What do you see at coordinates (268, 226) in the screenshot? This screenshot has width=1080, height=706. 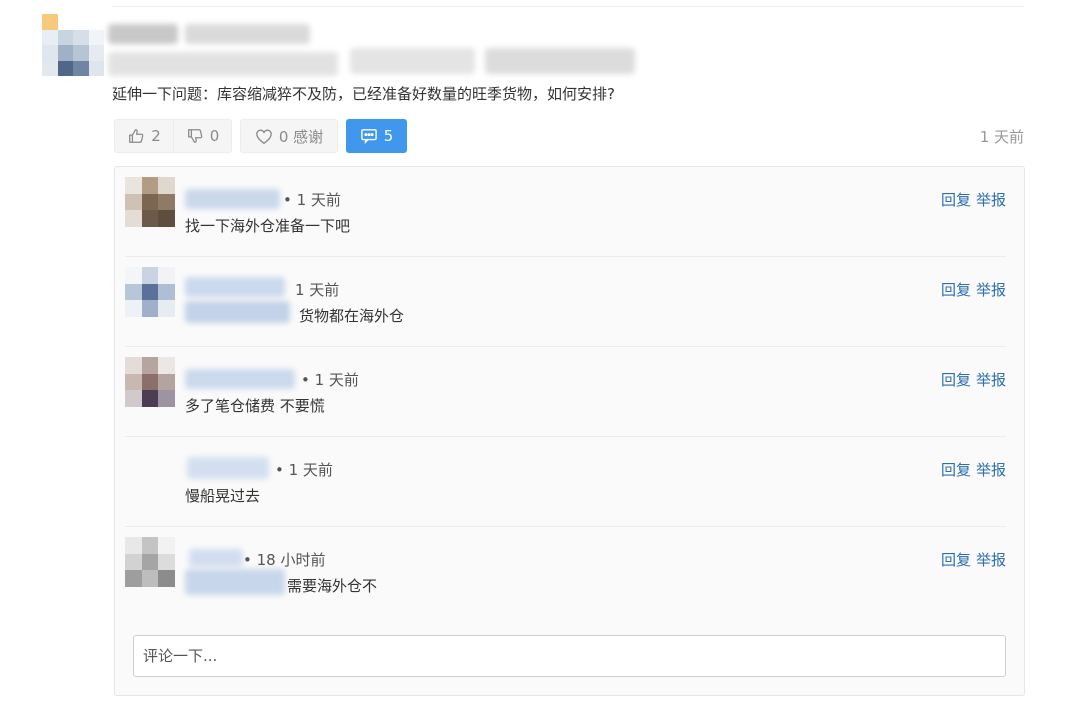 I see `comment-text: 找一下海外仓准备一下吧` at bounding box center [268, 226].